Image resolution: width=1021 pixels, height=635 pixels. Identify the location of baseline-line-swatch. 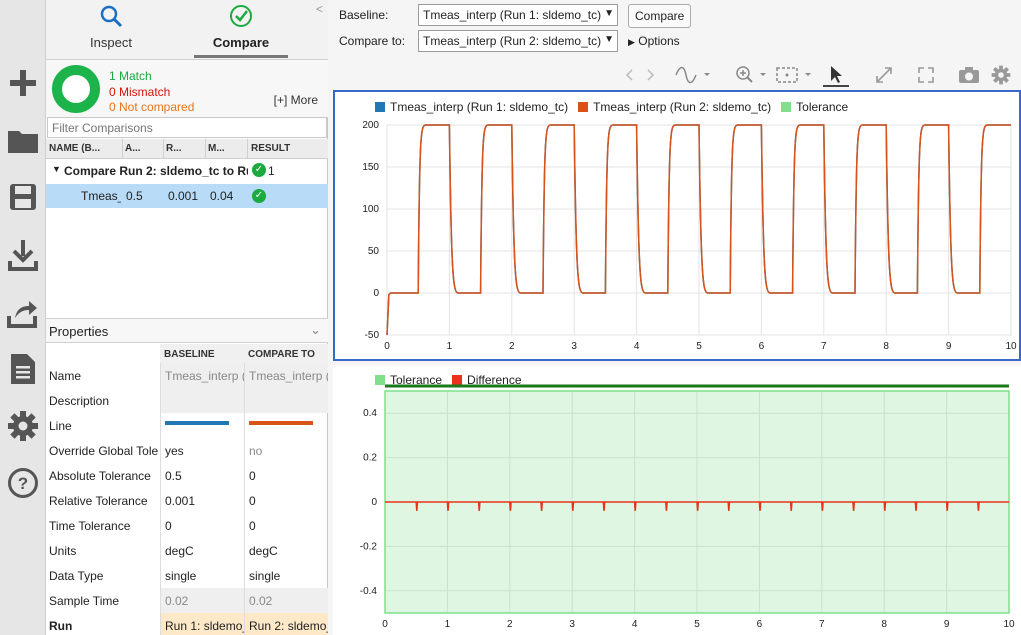
(197, 423).